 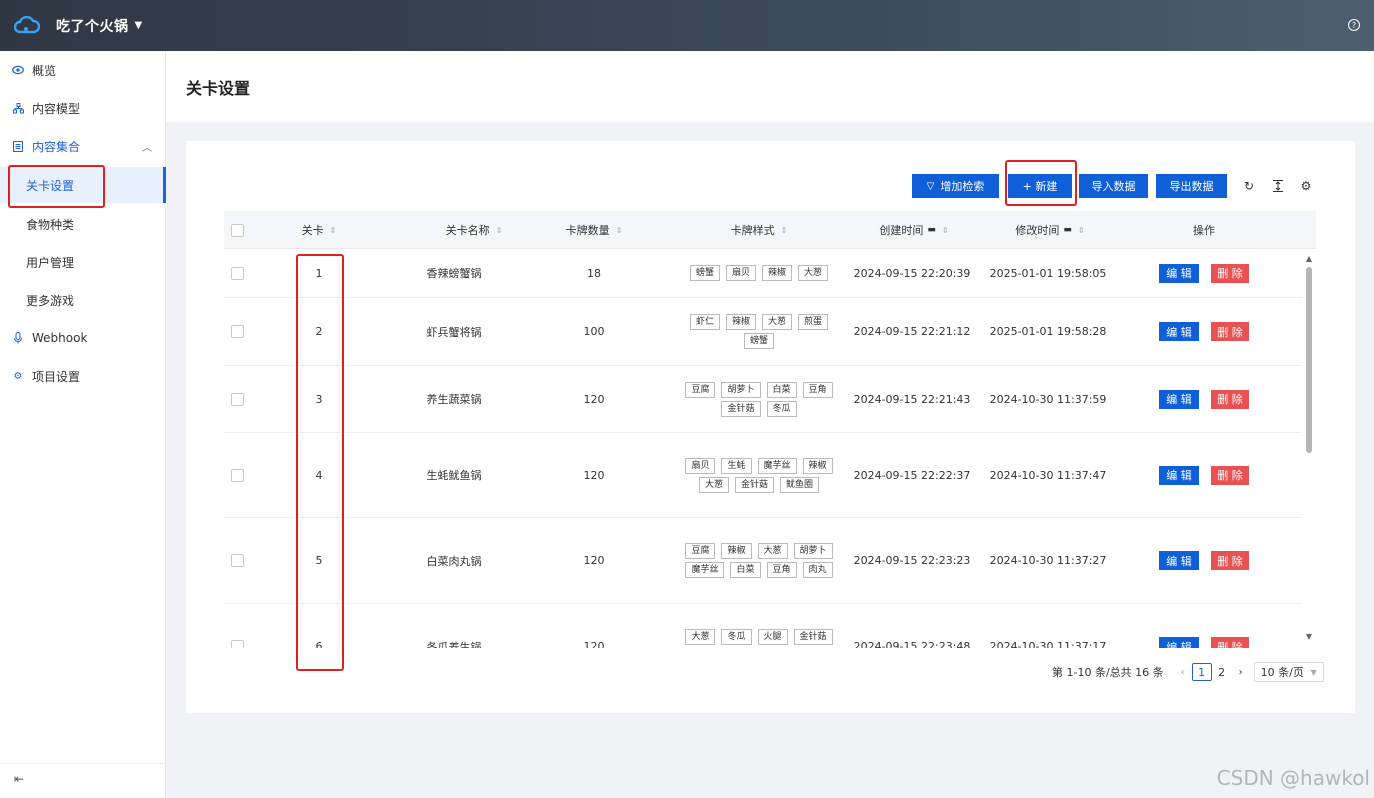 I want to click on sidebar-item-label: 用户管理, so click(x=50, y=262).